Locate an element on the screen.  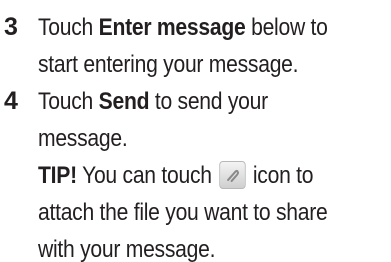
step-number: 4 is located at coordinates (11, 101).